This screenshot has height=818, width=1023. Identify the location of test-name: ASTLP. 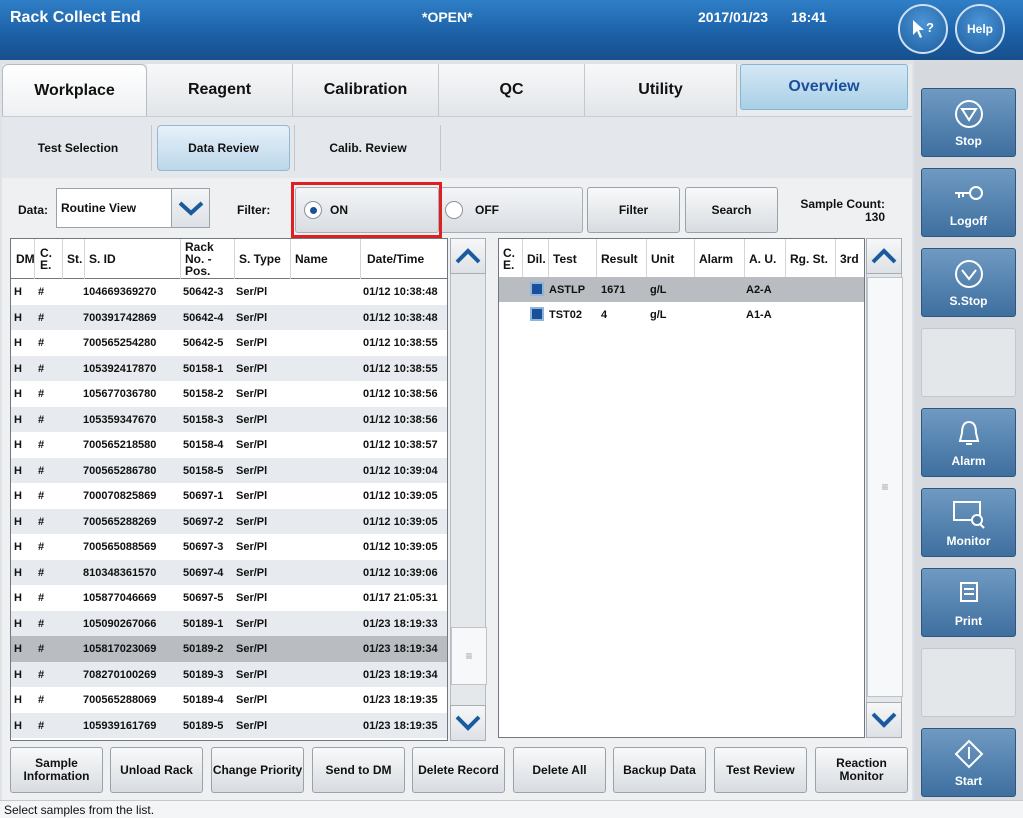
(567, 290).